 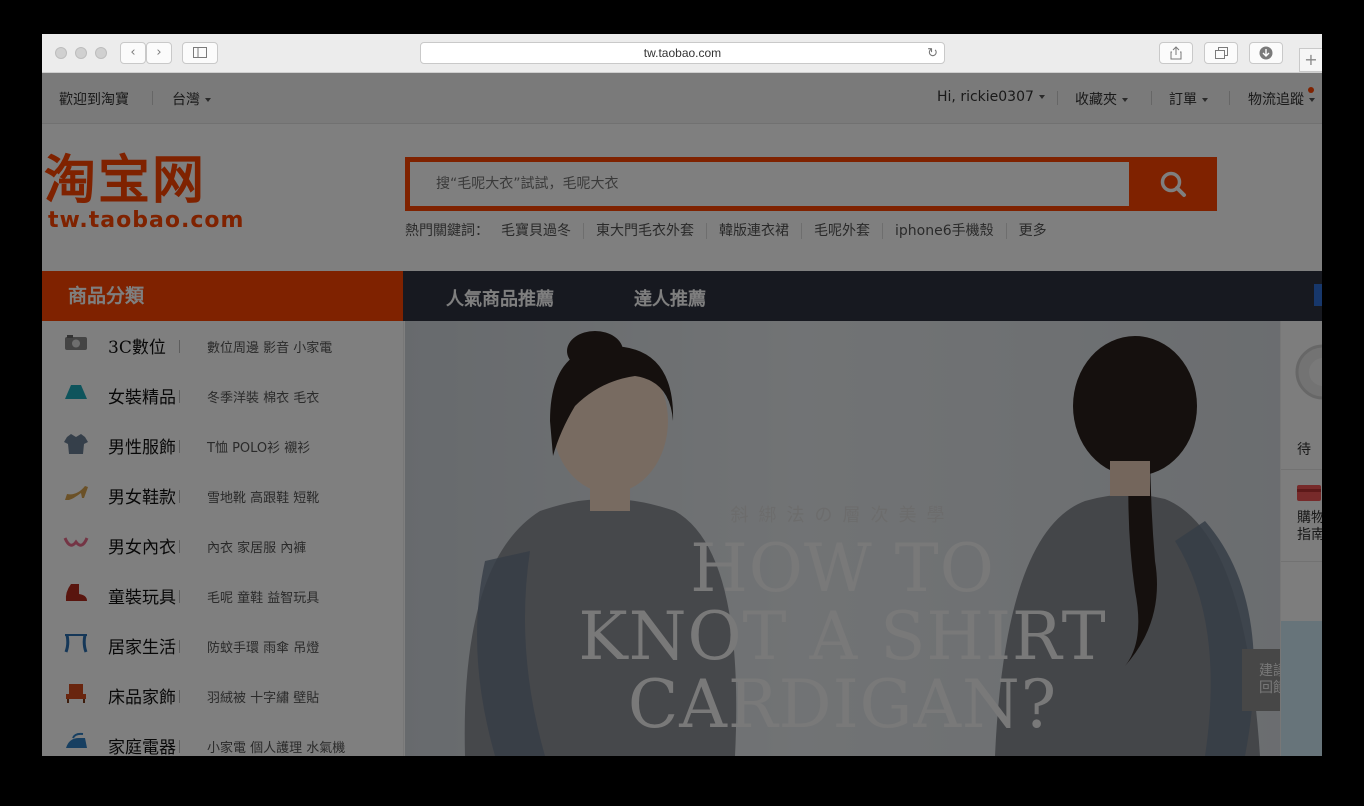 What do you see at coordinates (842, 231) in the screenshot?
I see `hot-keyword-link: 毛呢外套` at bounding box center [842, 231].